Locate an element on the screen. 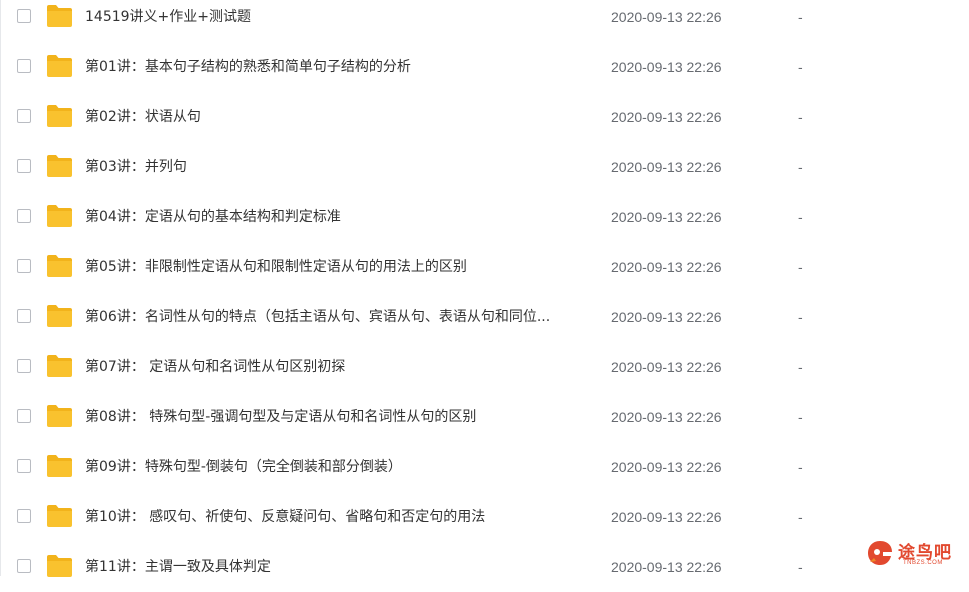 The width and height of the screenshot is (969, 592). file-row: 第03讲：并列句 2020-09-13 22:26 - is located at coordinates (484, 167).